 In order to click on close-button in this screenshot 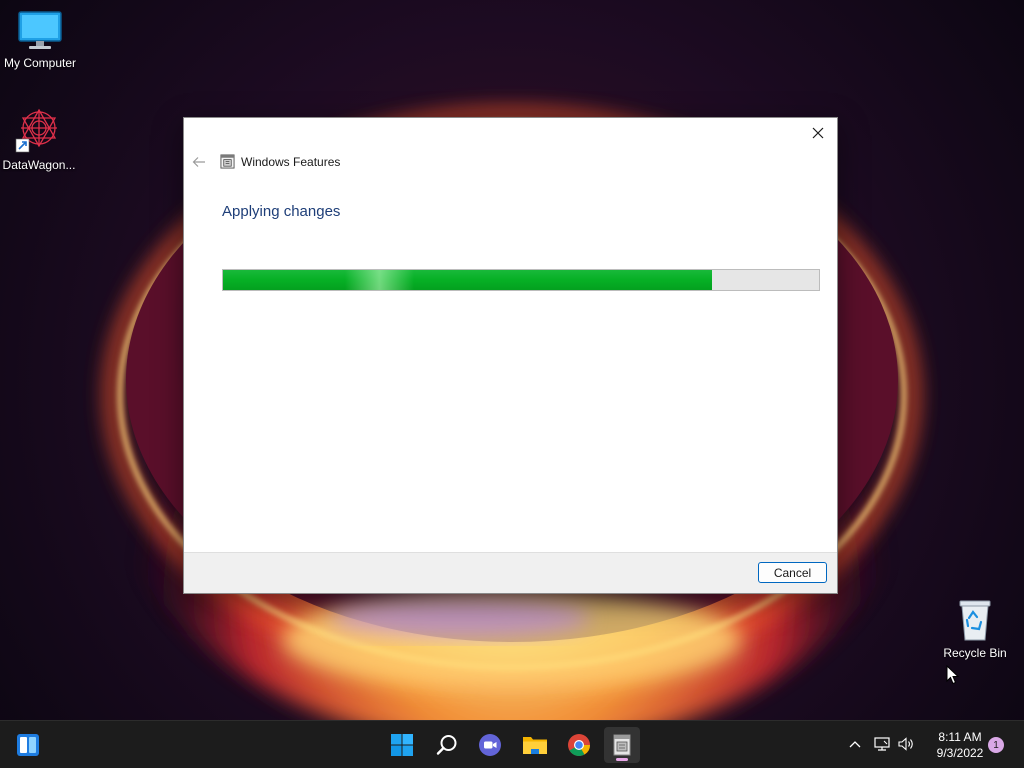, I will do `click(818, 133)`.